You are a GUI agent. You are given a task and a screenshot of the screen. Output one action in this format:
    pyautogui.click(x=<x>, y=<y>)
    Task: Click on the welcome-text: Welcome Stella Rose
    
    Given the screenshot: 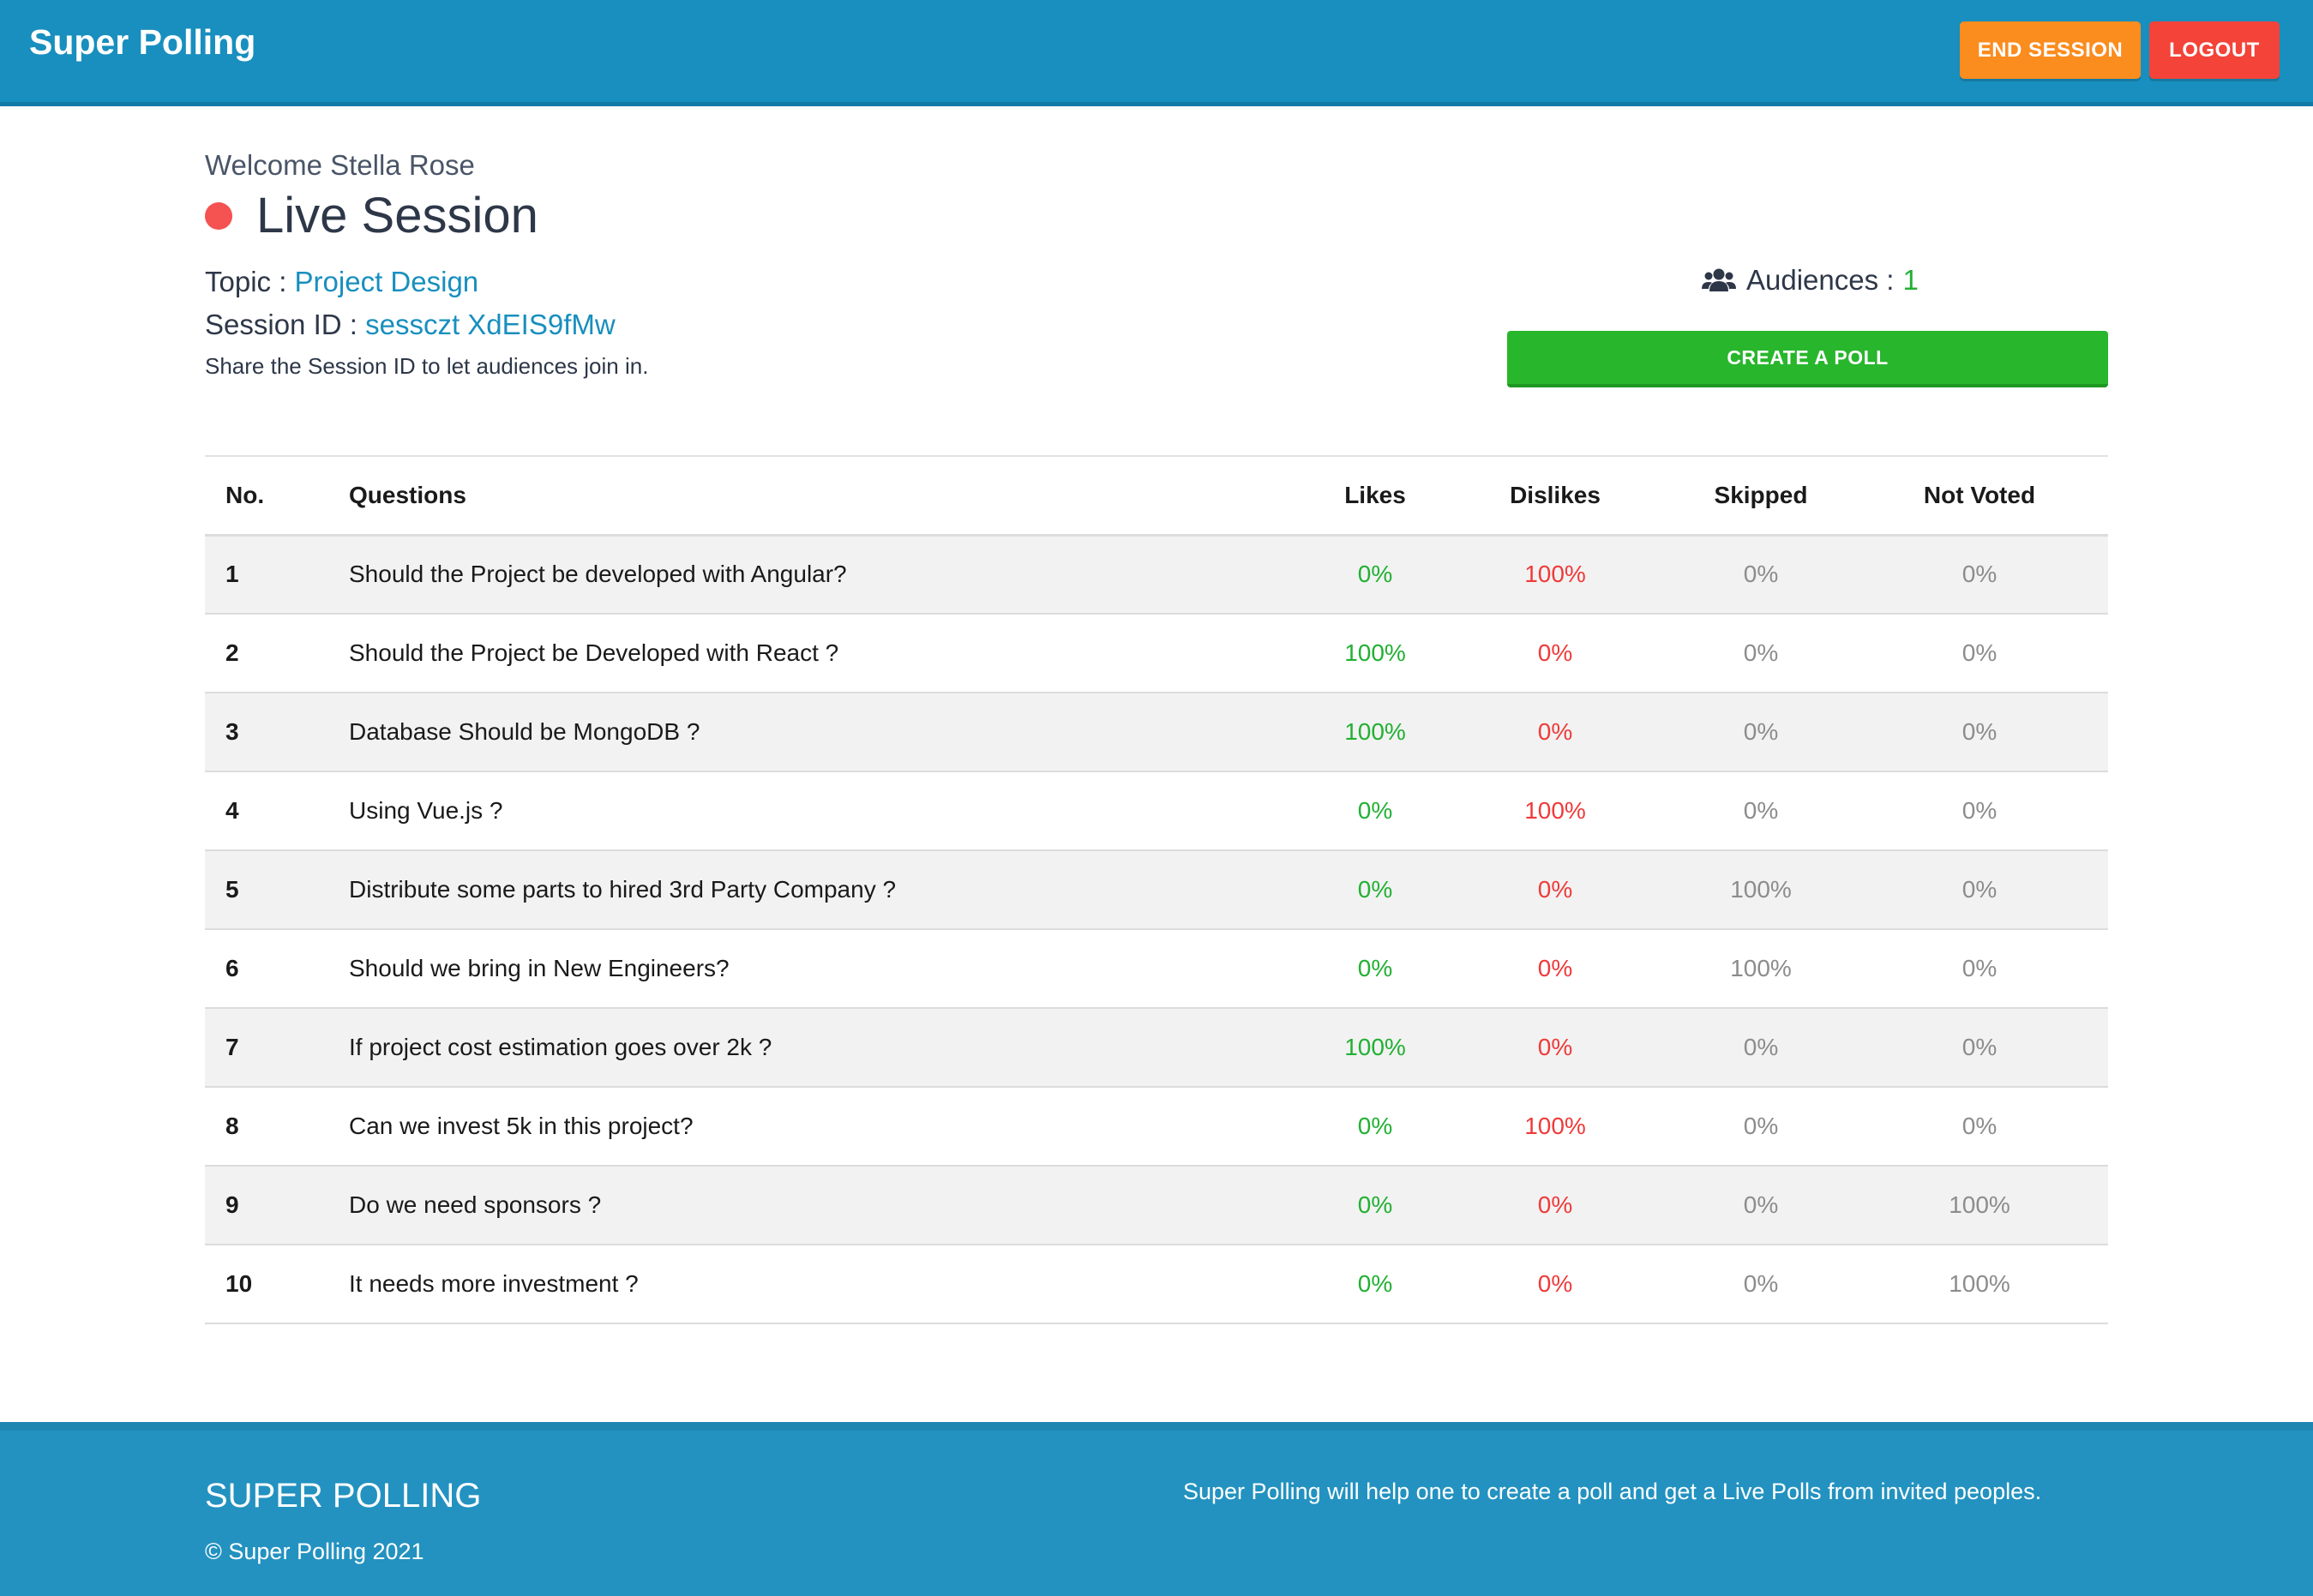 What is the action you would take?
    pyautogui.click(x=340, y=165)
    